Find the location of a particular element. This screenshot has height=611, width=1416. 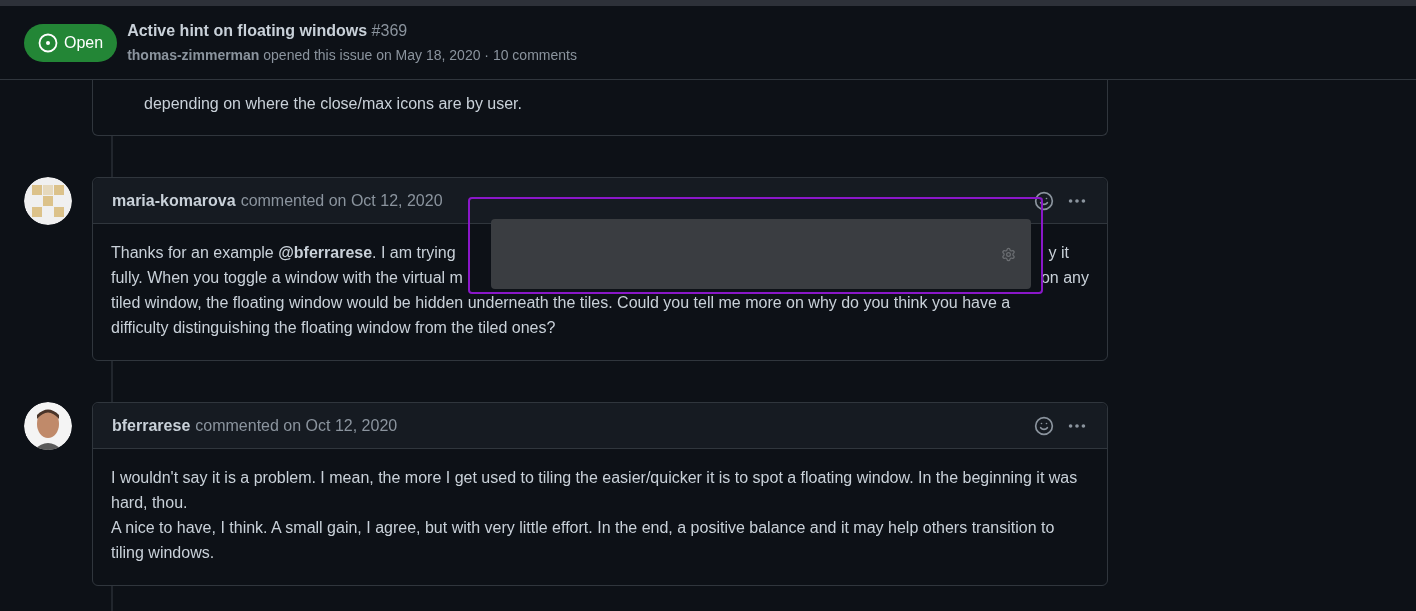

issue-author: thomas-zimmerman is located at coordinates (193, 55).